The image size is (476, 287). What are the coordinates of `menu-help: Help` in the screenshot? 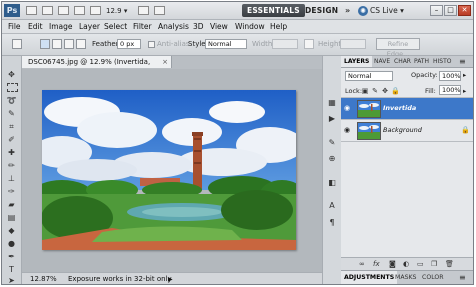 It's located at (278, 26).